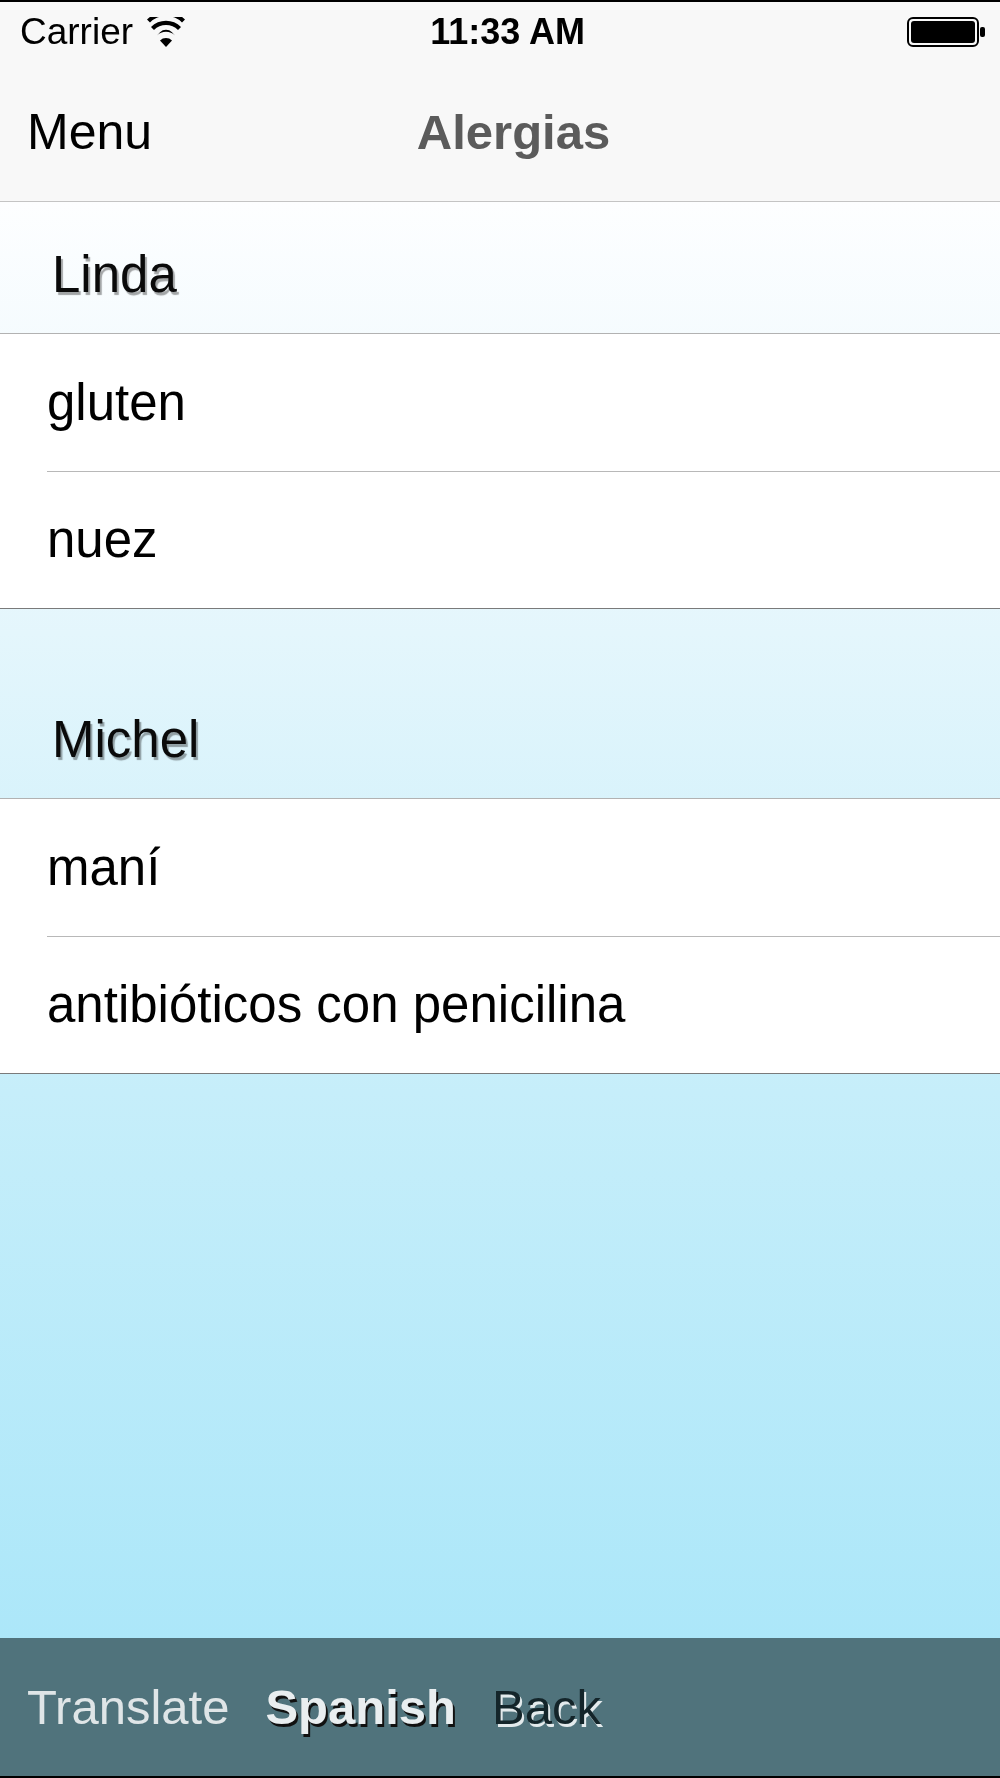 This screenshot has height=1778, width=1000. I want to click on toolbar-button: Spanish, so click(361, 1707).